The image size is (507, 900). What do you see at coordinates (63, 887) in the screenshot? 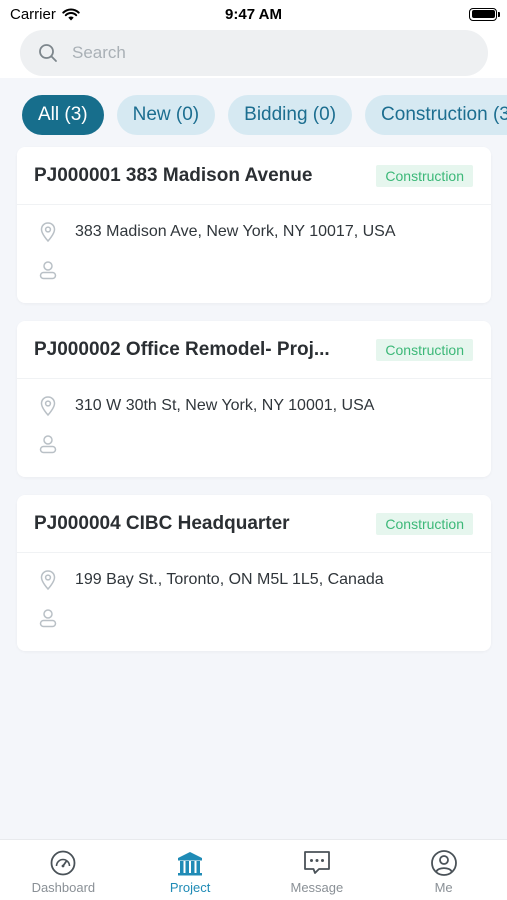
I see `tab-label: Dashboard` at bounding box center [63, 887].